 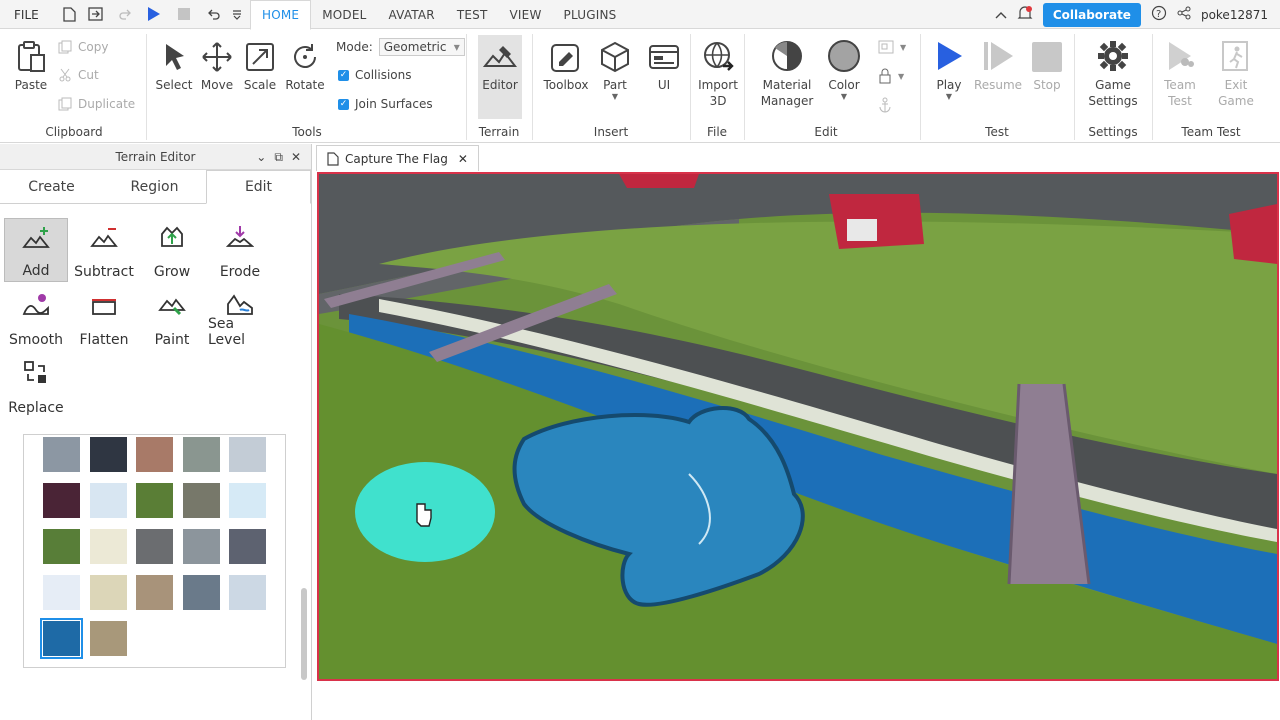 I want to click on mode-select: Geometric ▾, so click(x=421, y=47).